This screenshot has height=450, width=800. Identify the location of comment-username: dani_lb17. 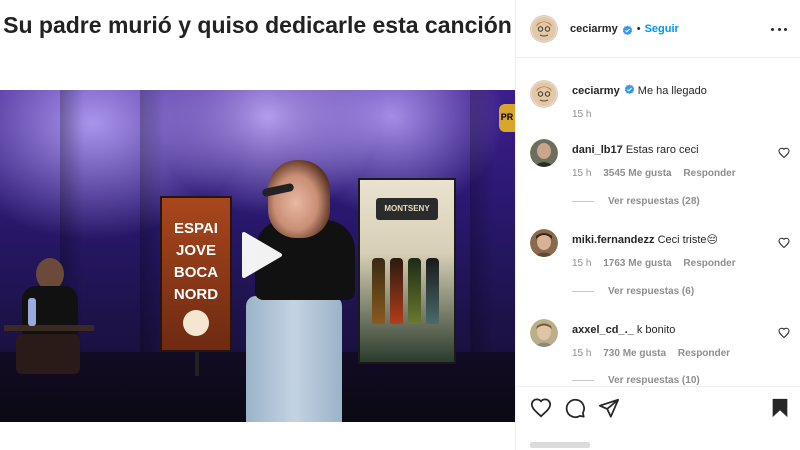
(597, 150).